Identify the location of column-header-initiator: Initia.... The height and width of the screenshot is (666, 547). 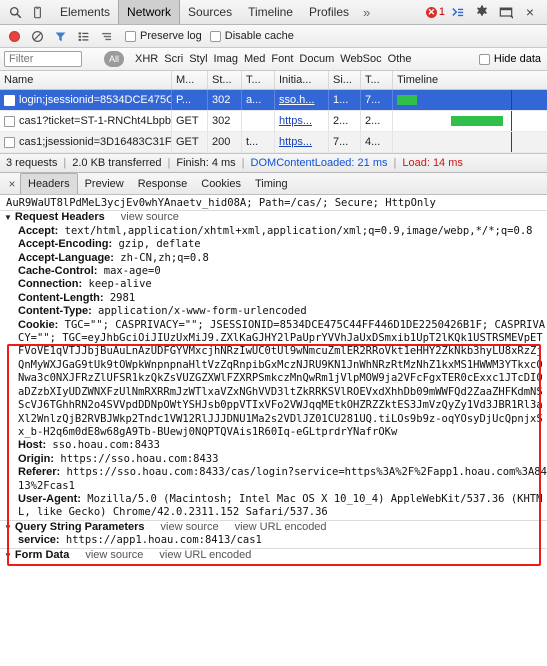
(302, 80).